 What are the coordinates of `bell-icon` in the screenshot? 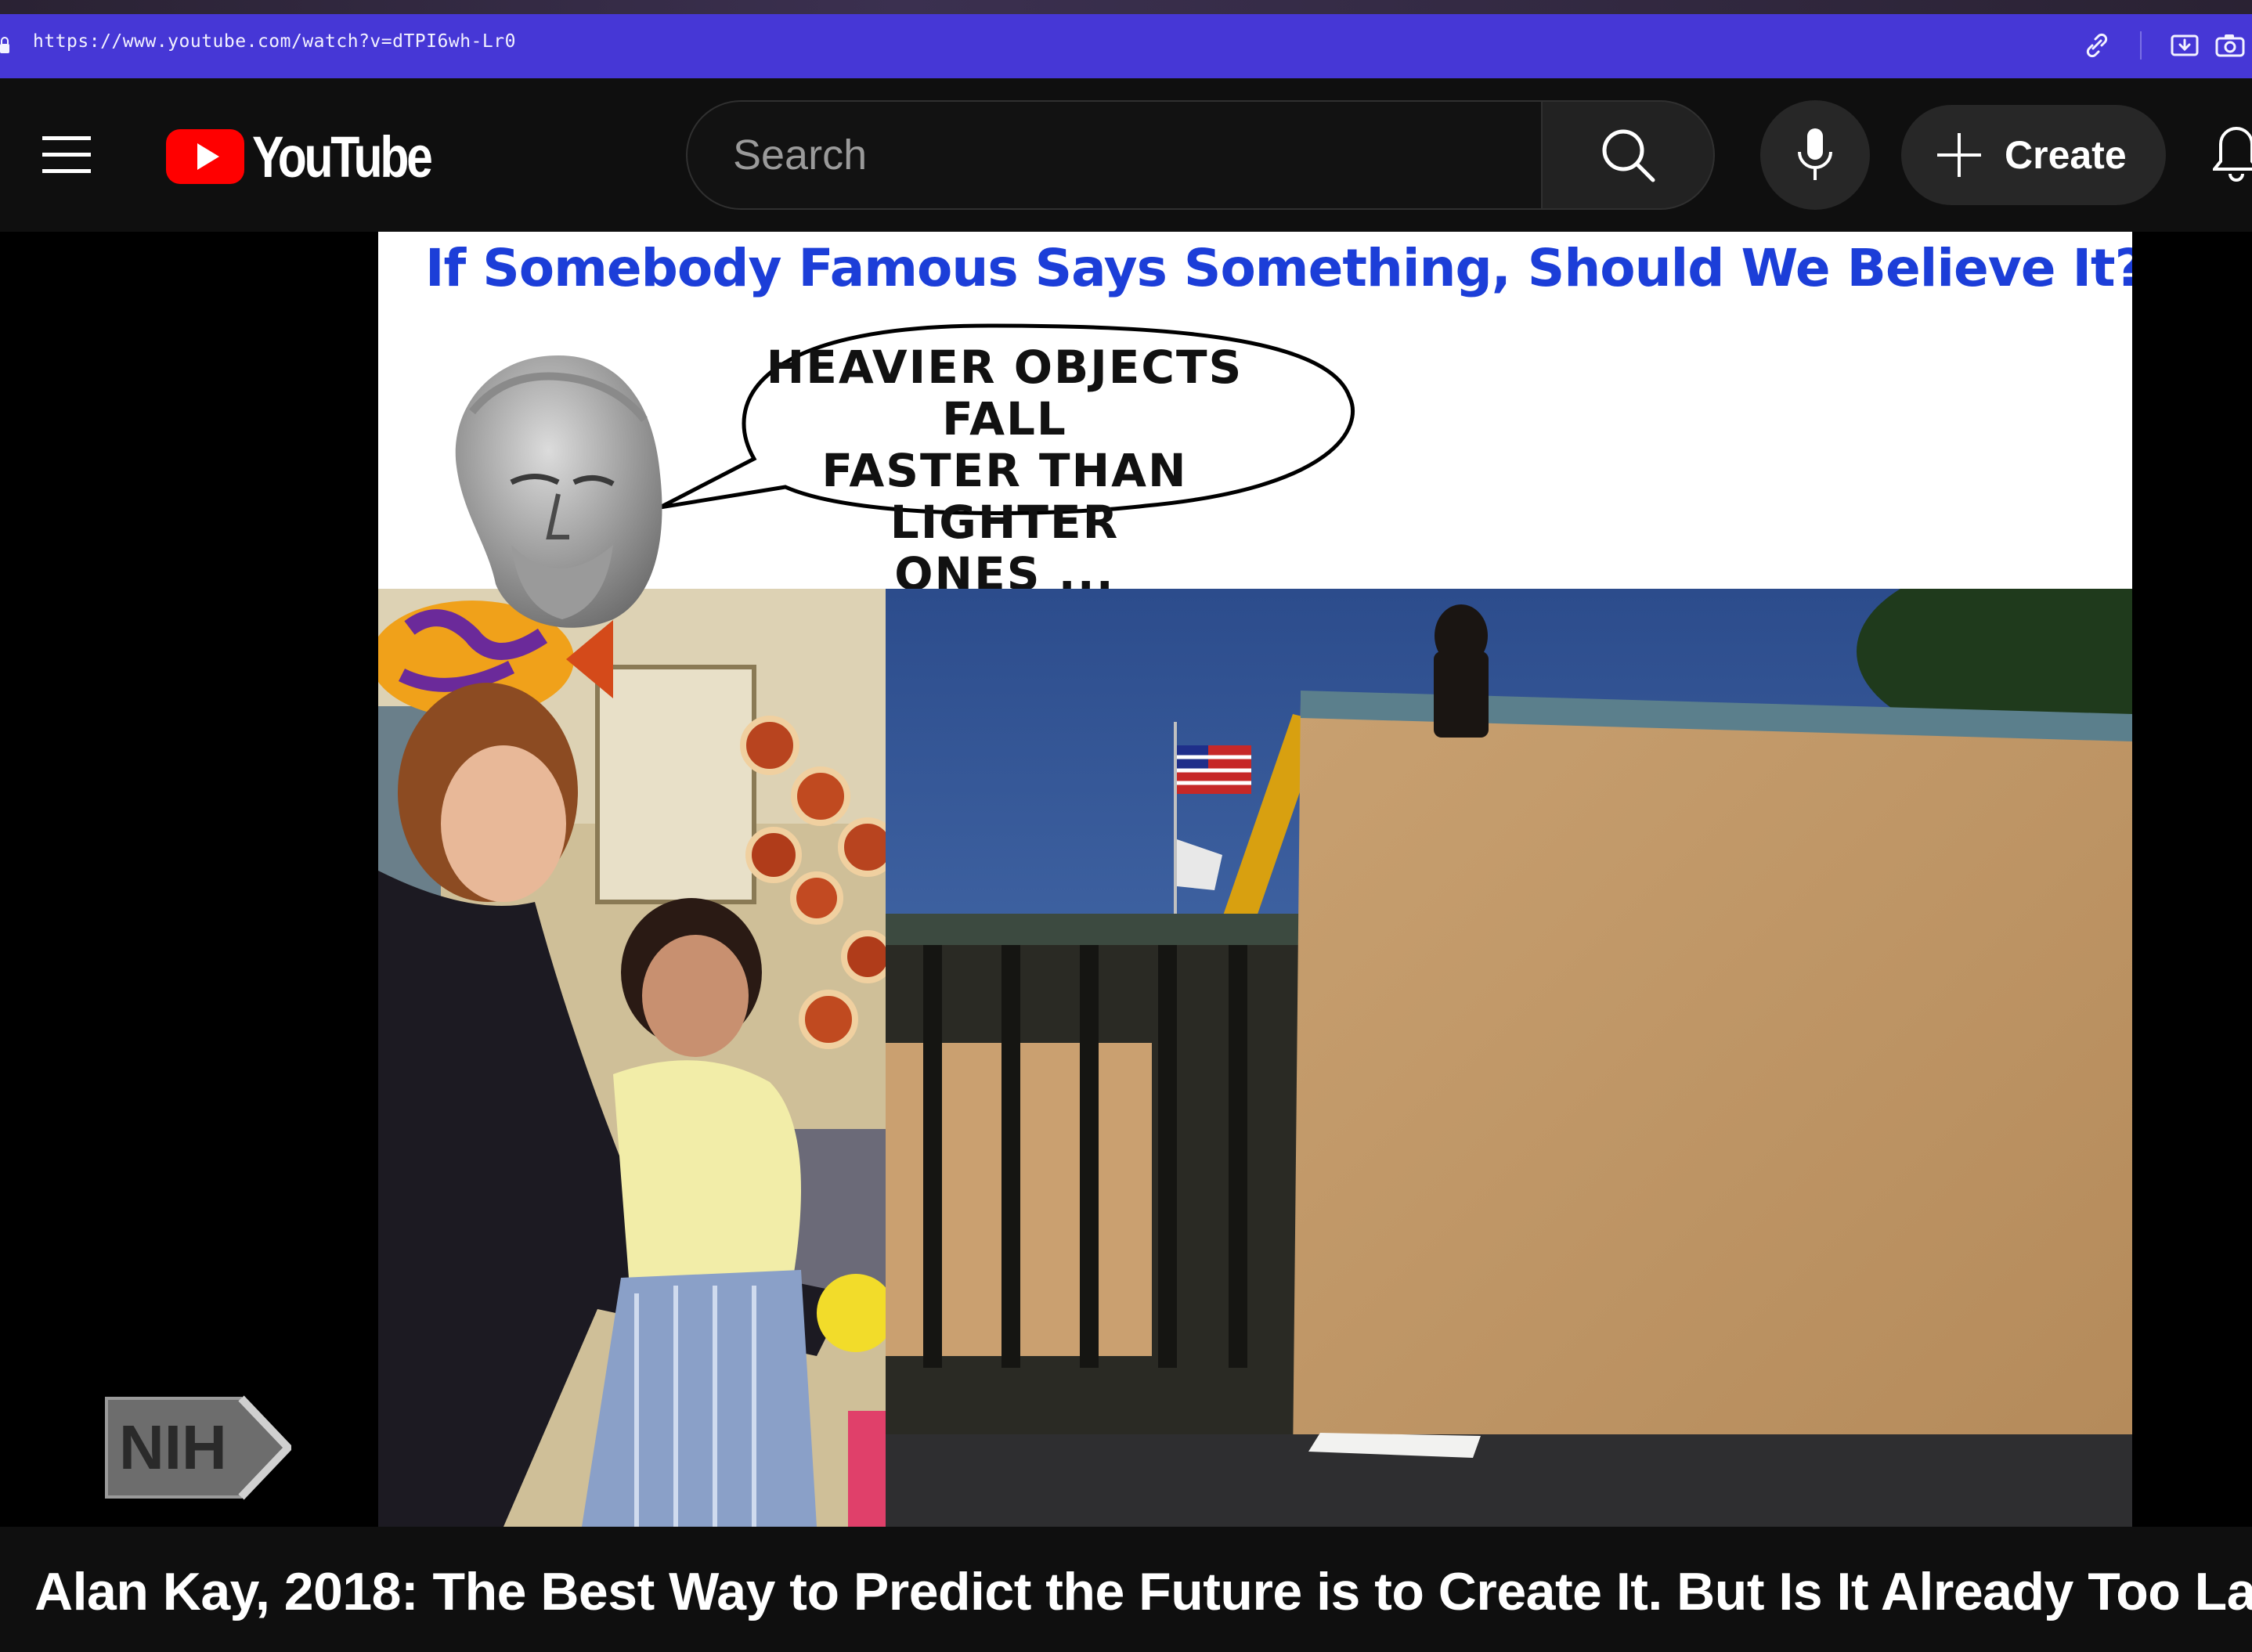 It's located at (2232, 155).